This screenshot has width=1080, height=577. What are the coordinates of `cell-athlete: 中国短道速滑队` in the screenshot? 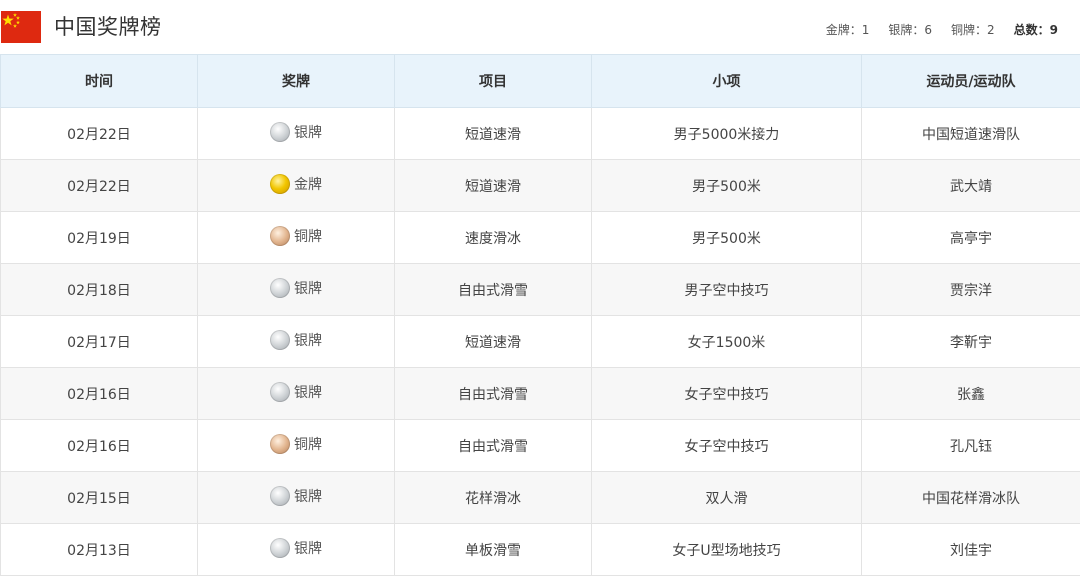 It's located at (970, 133).